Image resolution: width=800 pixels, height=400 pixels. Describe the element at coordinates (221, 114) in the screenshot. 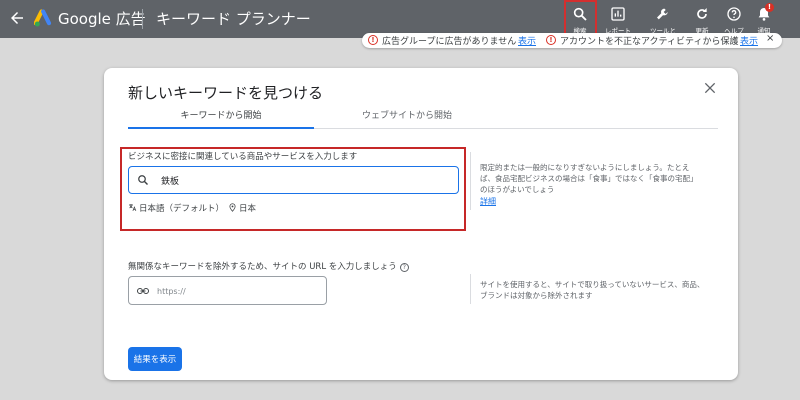

I see `tab-start-with-keywords: キーワードから開始` at that location.